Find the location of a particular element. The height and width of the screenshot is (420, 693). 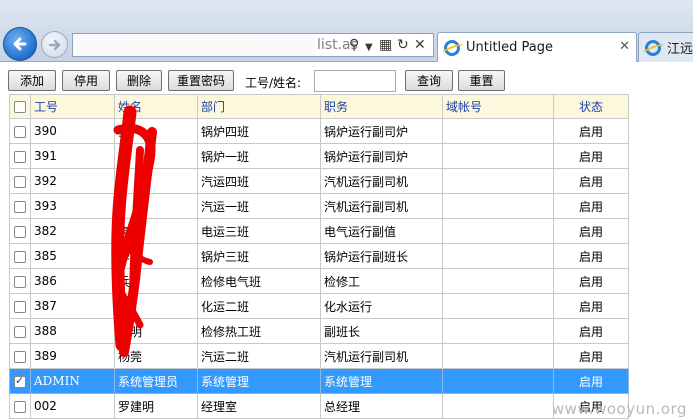

forward-button is located at coordinates (54, 44).